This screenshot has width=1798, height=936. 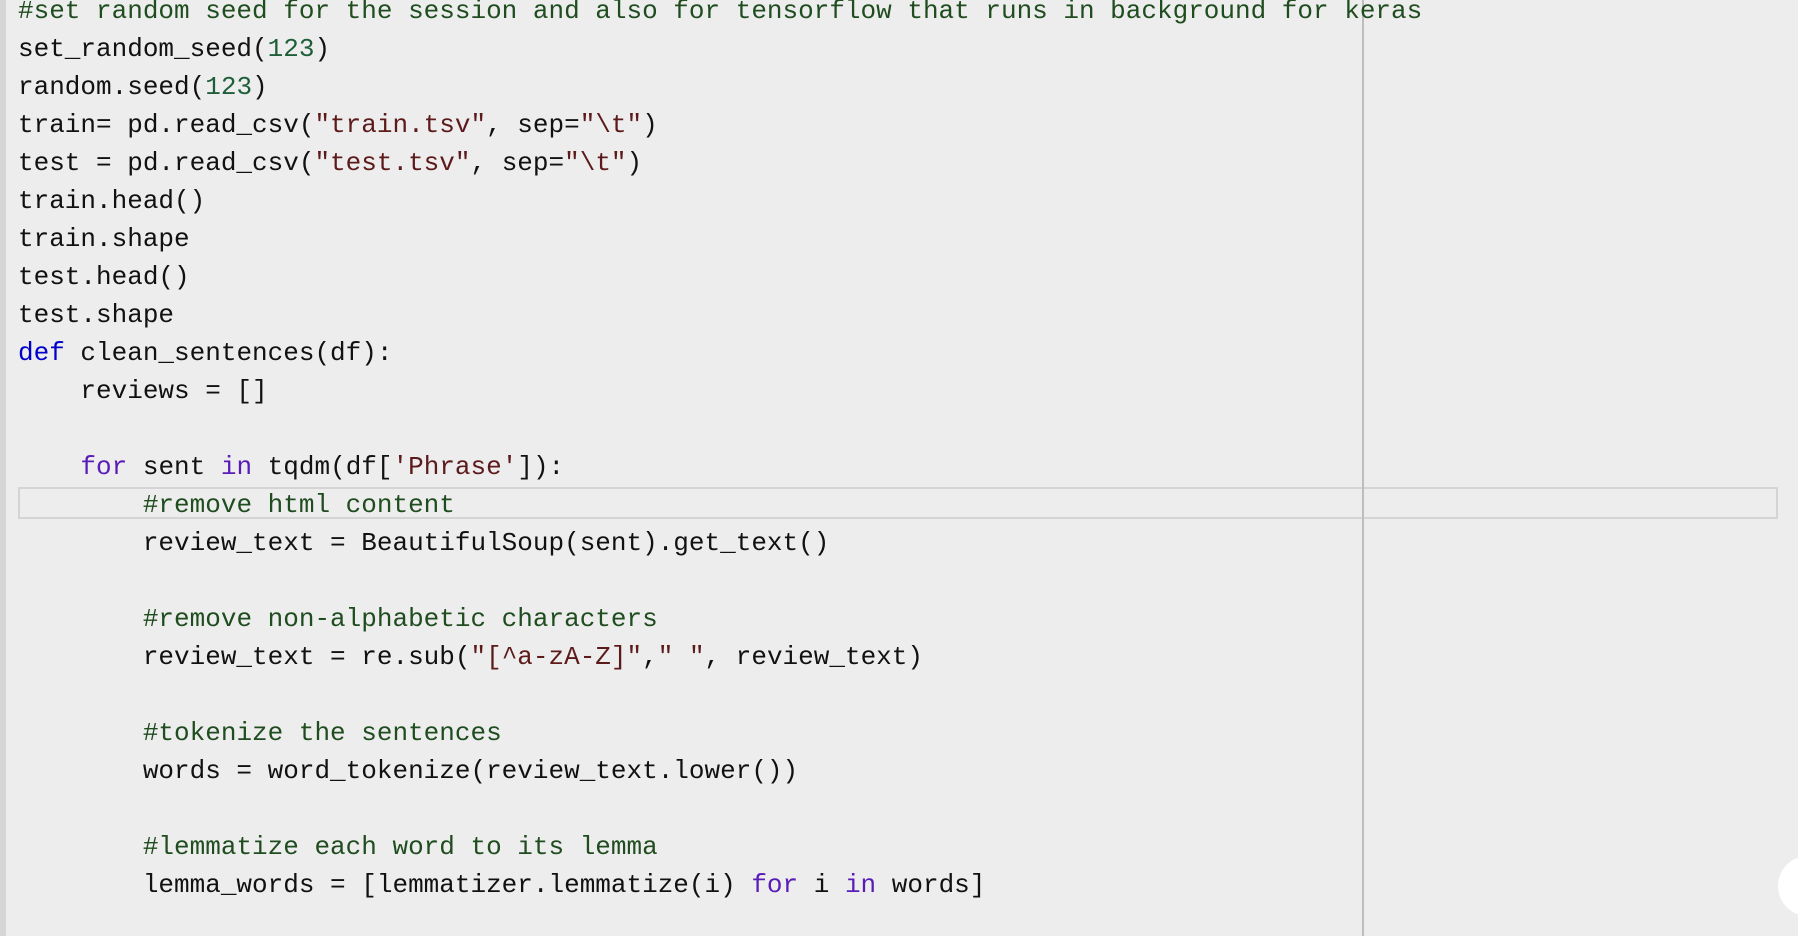 What do you see at coordinates (112, 87) in the screenshot?
I see `code-token: random.seed(` at bounding box center [112, 87].